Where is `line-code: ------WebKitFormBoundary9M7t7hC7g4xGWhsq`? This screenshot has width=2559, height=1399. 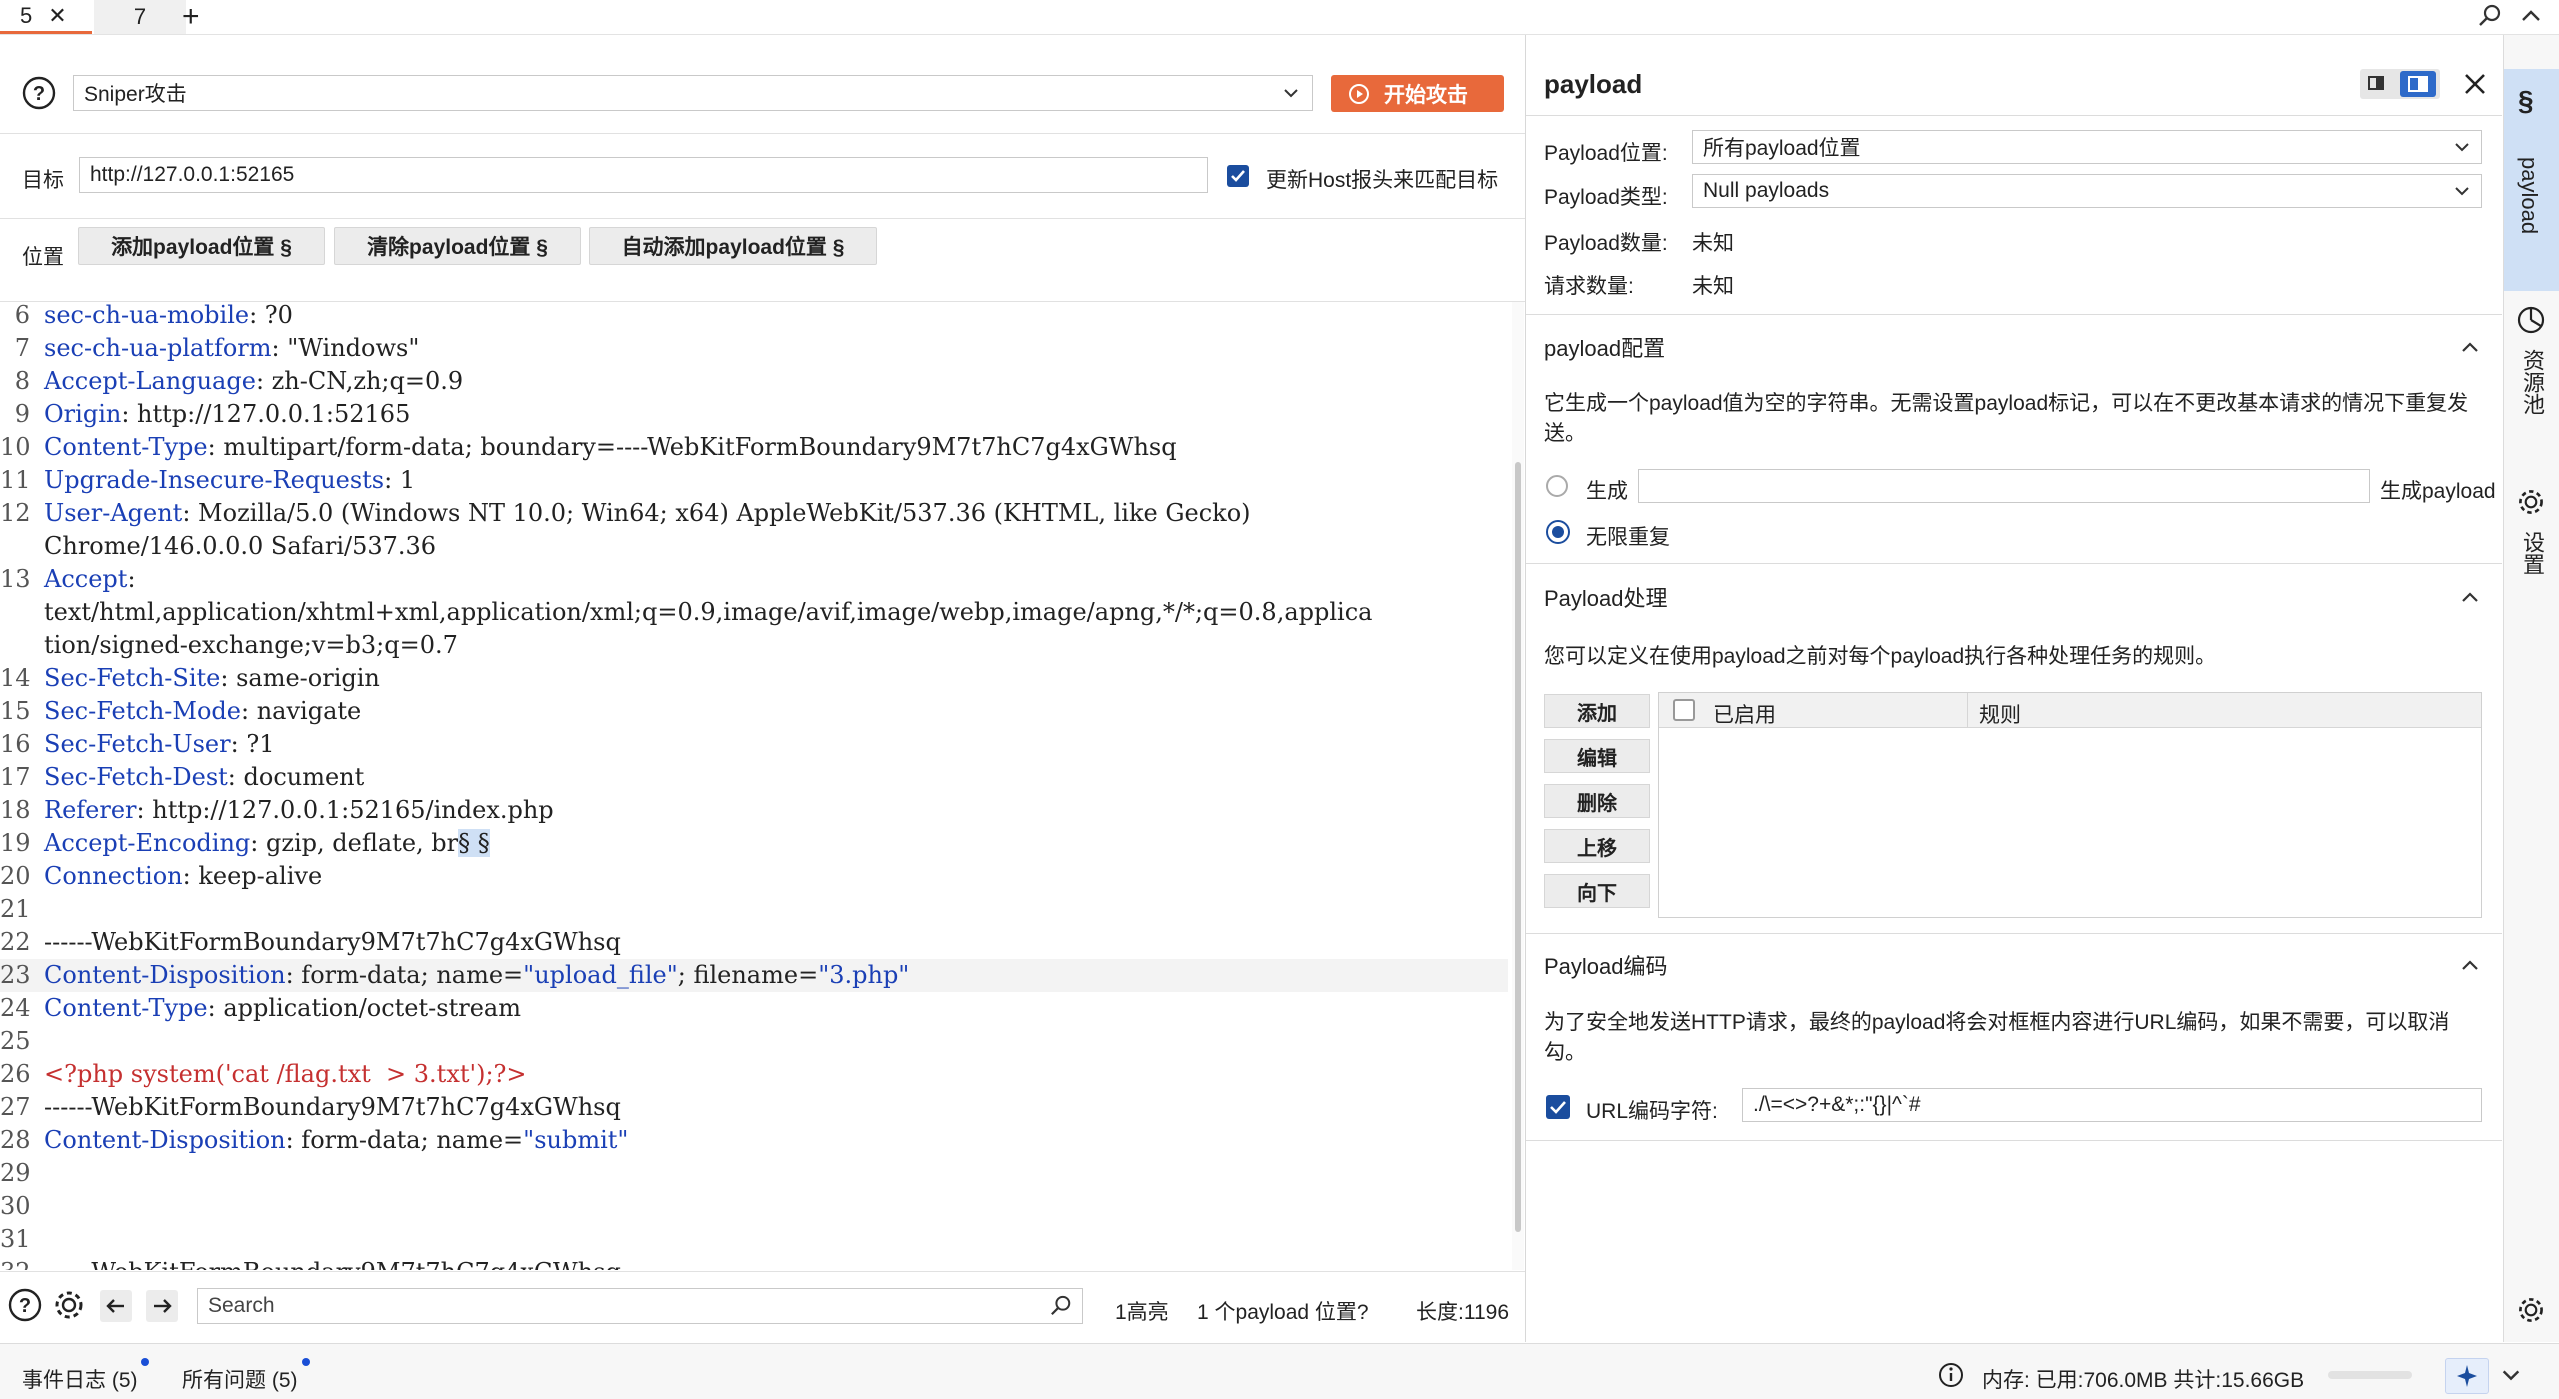
line-code: ------WebKitFormBoundary9M7t7hC7g4xGWhsq is located at coordinates (332, 1107).